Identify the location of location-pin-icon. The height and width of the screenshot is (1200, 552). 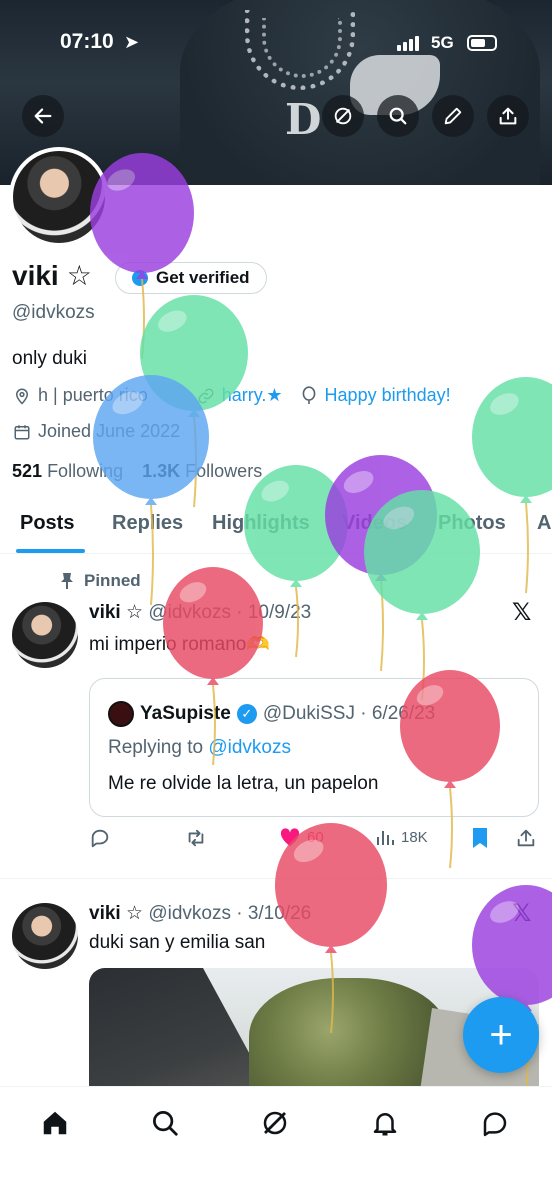
(22, 396).